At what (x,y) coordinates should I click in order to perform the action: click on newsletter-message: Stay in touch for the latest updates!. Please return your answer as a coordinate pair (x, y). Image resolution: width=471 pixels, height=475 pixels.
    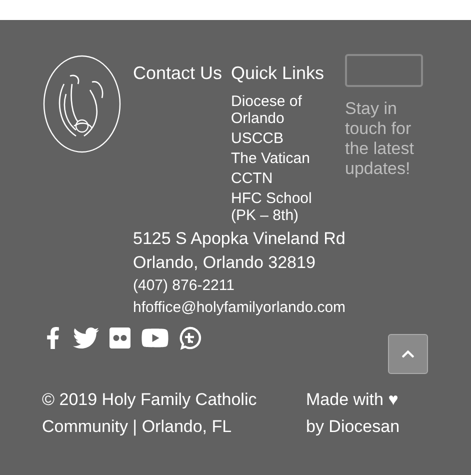
    Looking at the image, I should click on (380, 139).